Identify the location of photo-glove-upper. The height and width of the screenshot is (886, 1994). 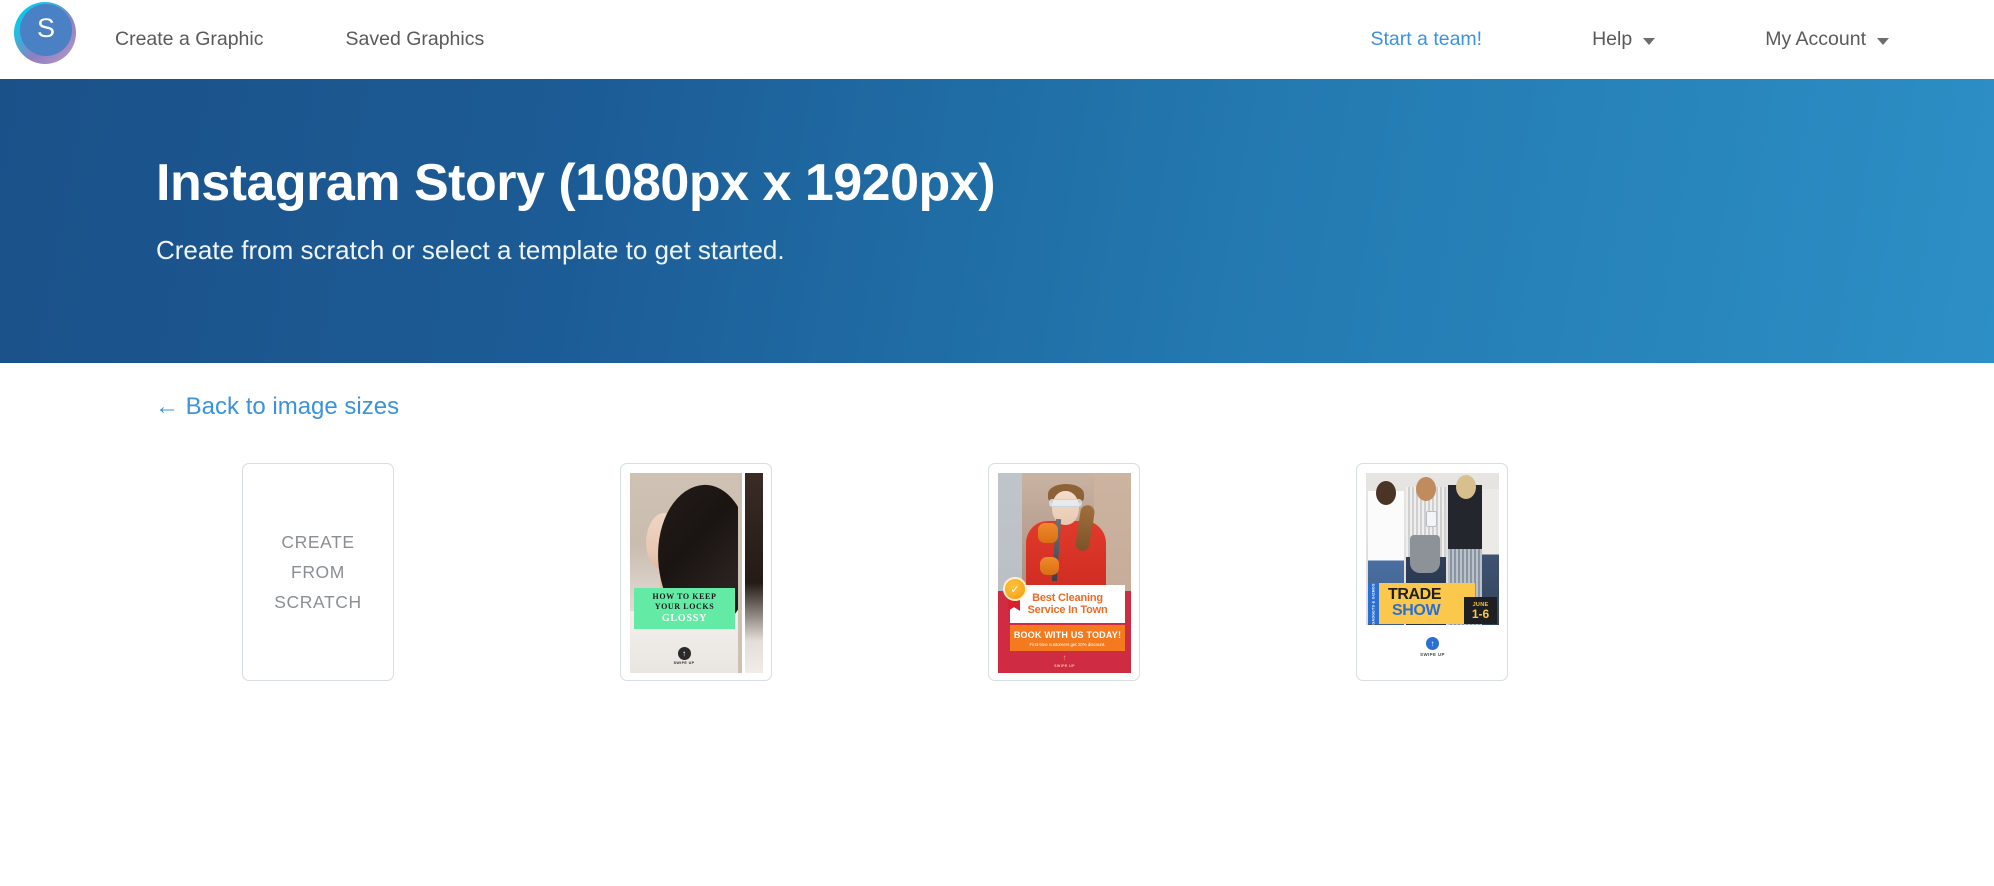
(1048, 533).